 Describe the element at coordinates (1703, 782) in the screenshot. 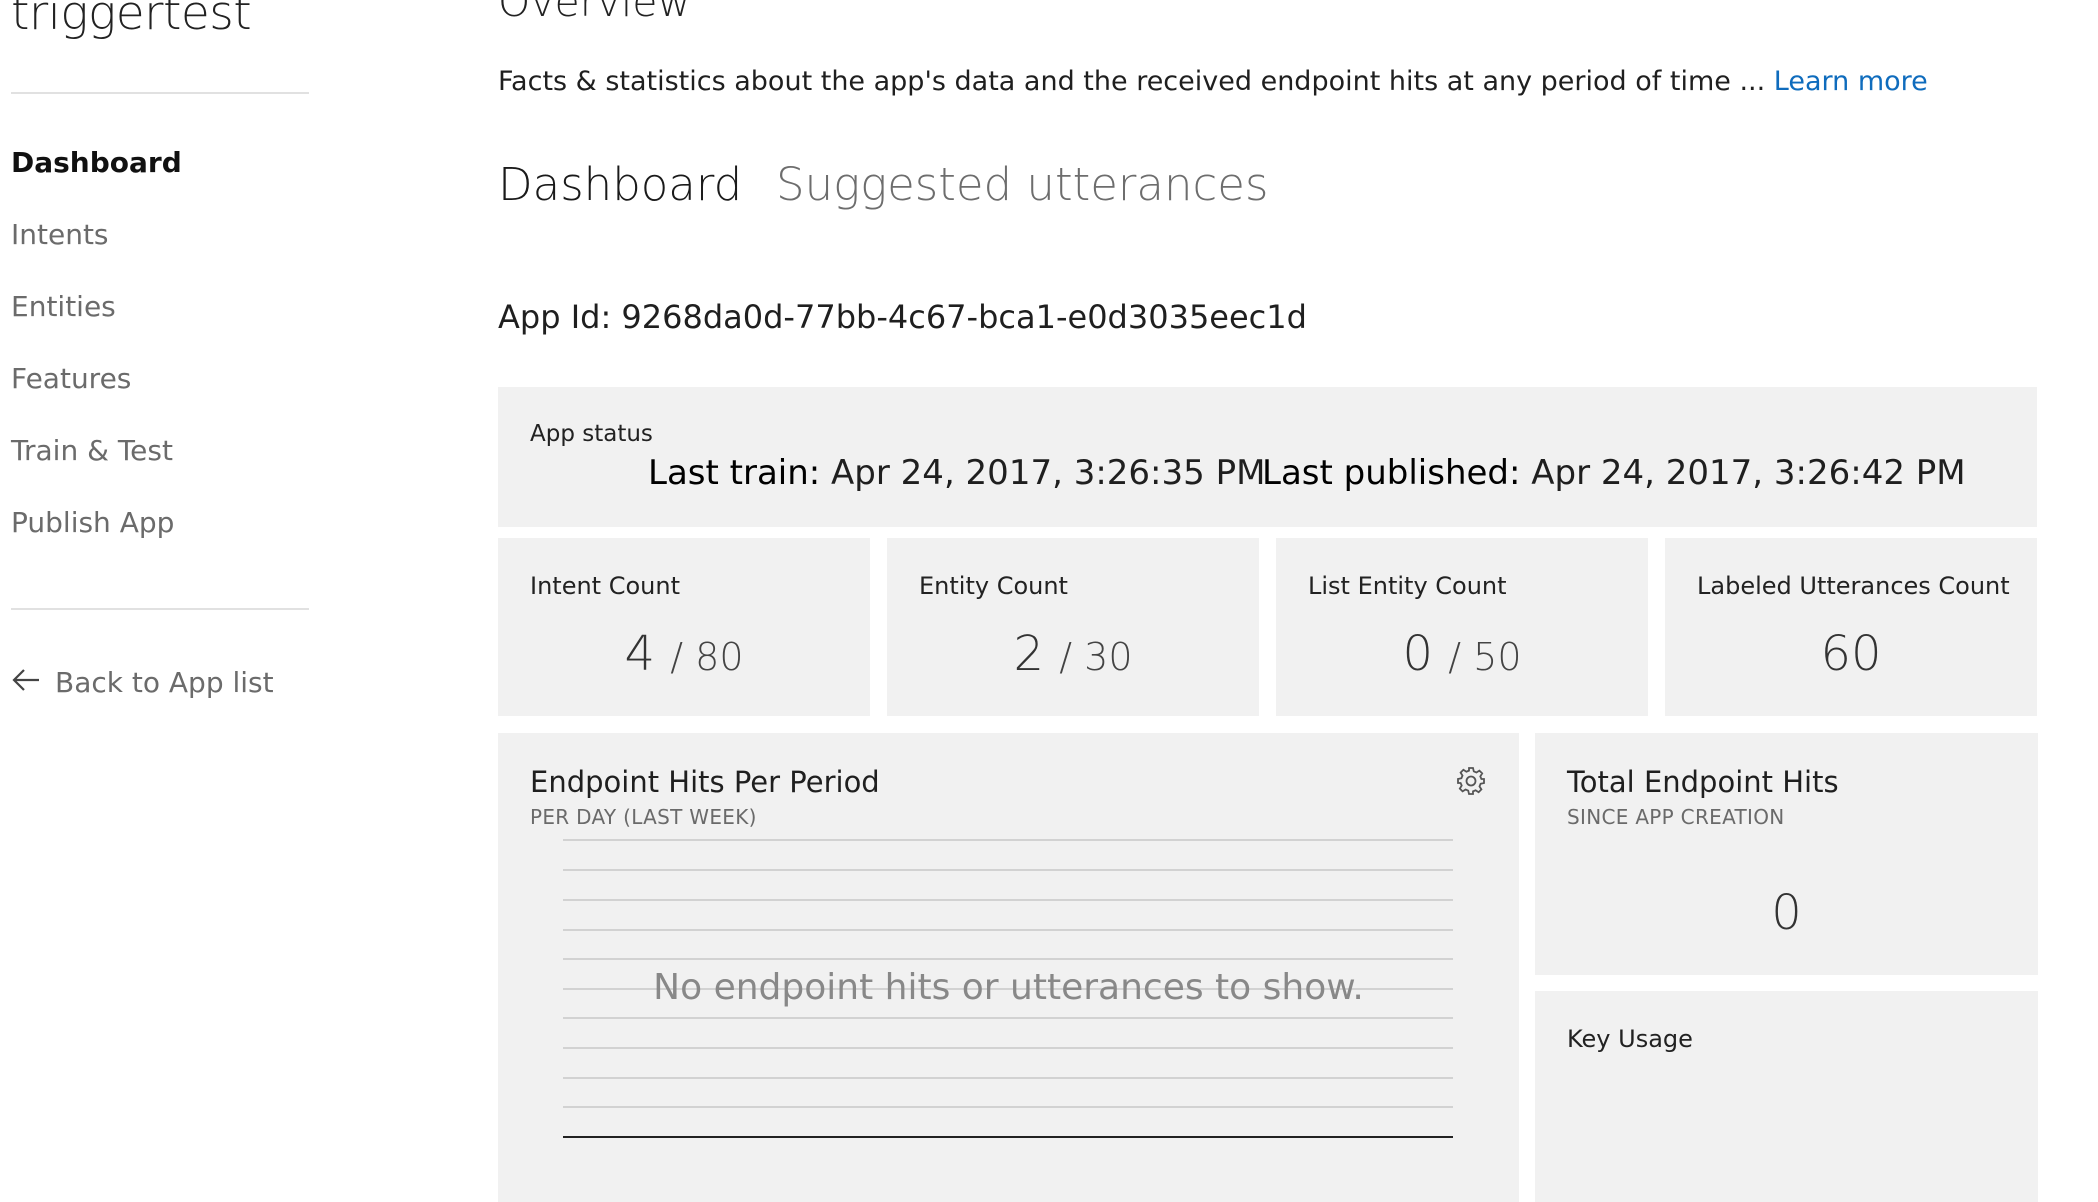

I see `total-hits-title: Total Endpoint Hits` at that location.